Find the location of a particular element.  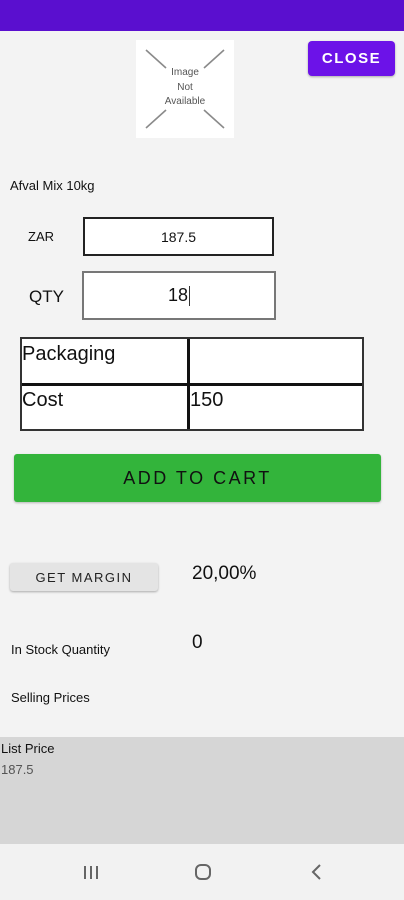

qty-field: 18 is located at coordinates (179, 295).